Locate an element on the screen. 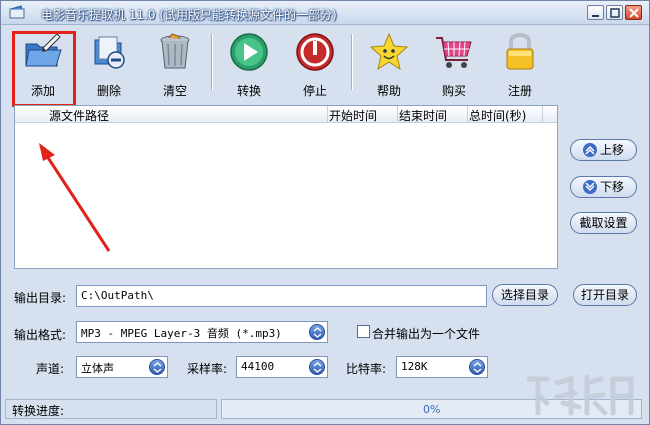  sample-rate-label: 采样率: is located at coordinates (207, 369).